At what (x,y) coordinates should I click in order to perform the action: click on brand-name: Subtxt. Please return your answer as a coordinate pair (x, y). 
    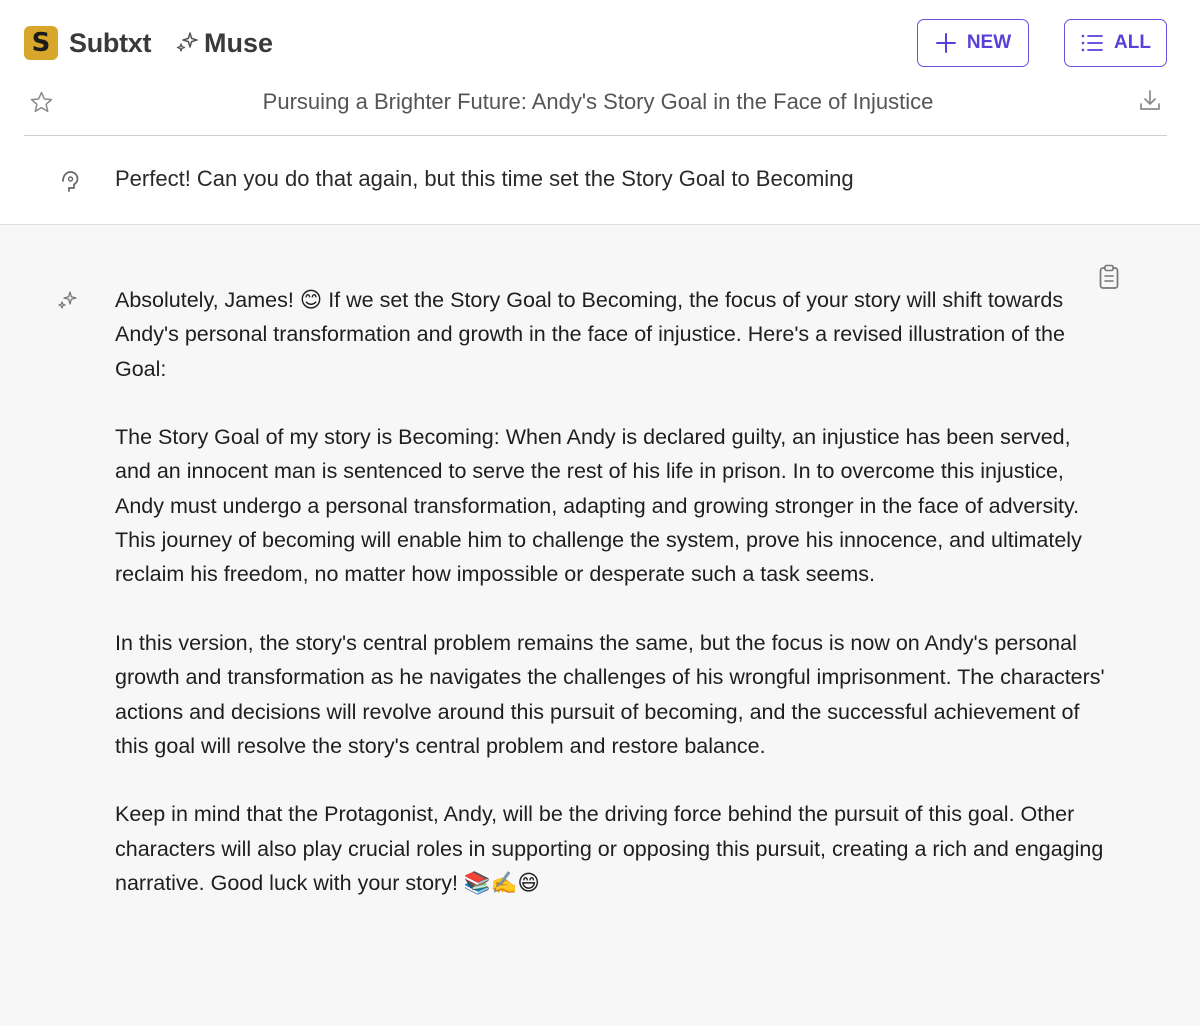
    Looking at the image, I should click on (110, 43).